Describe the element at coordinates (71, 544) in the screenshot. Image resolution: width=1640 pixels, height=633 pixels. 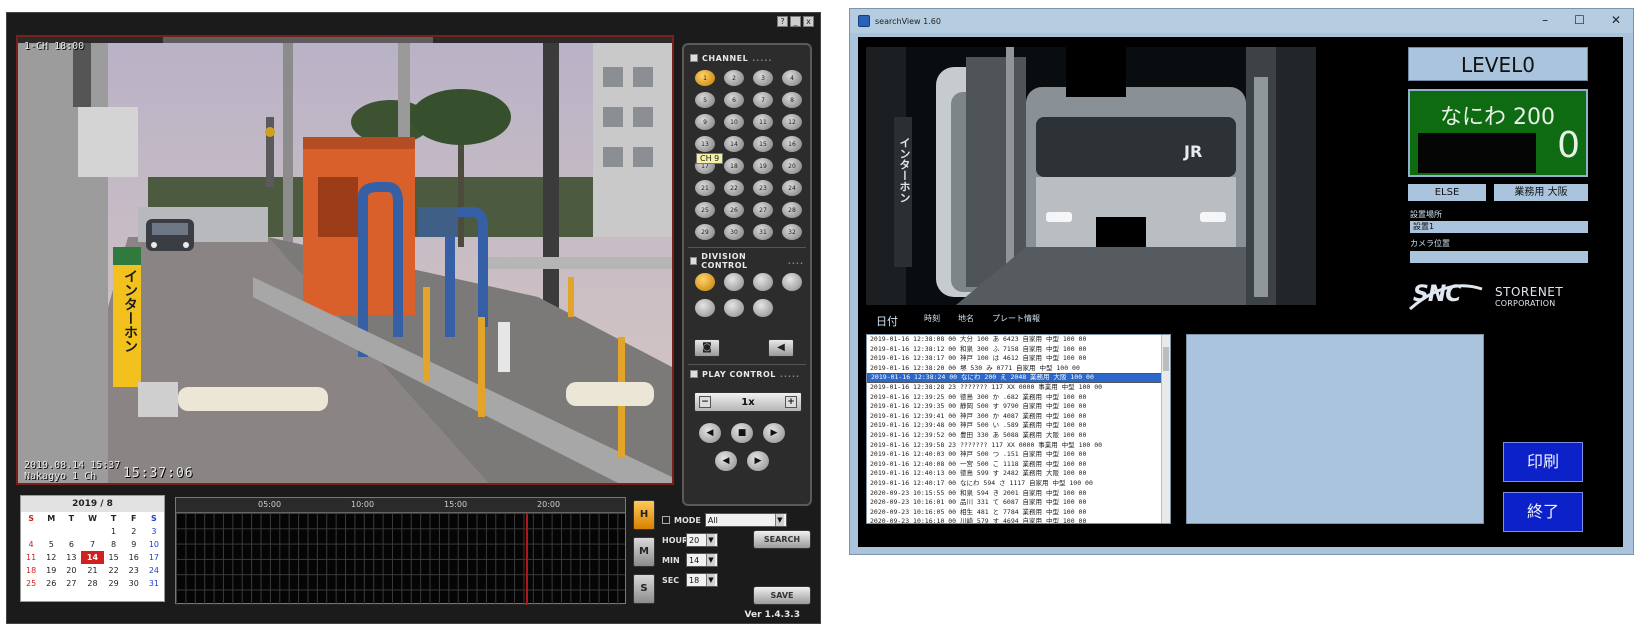
I see `calendar-day: 6` at that location.